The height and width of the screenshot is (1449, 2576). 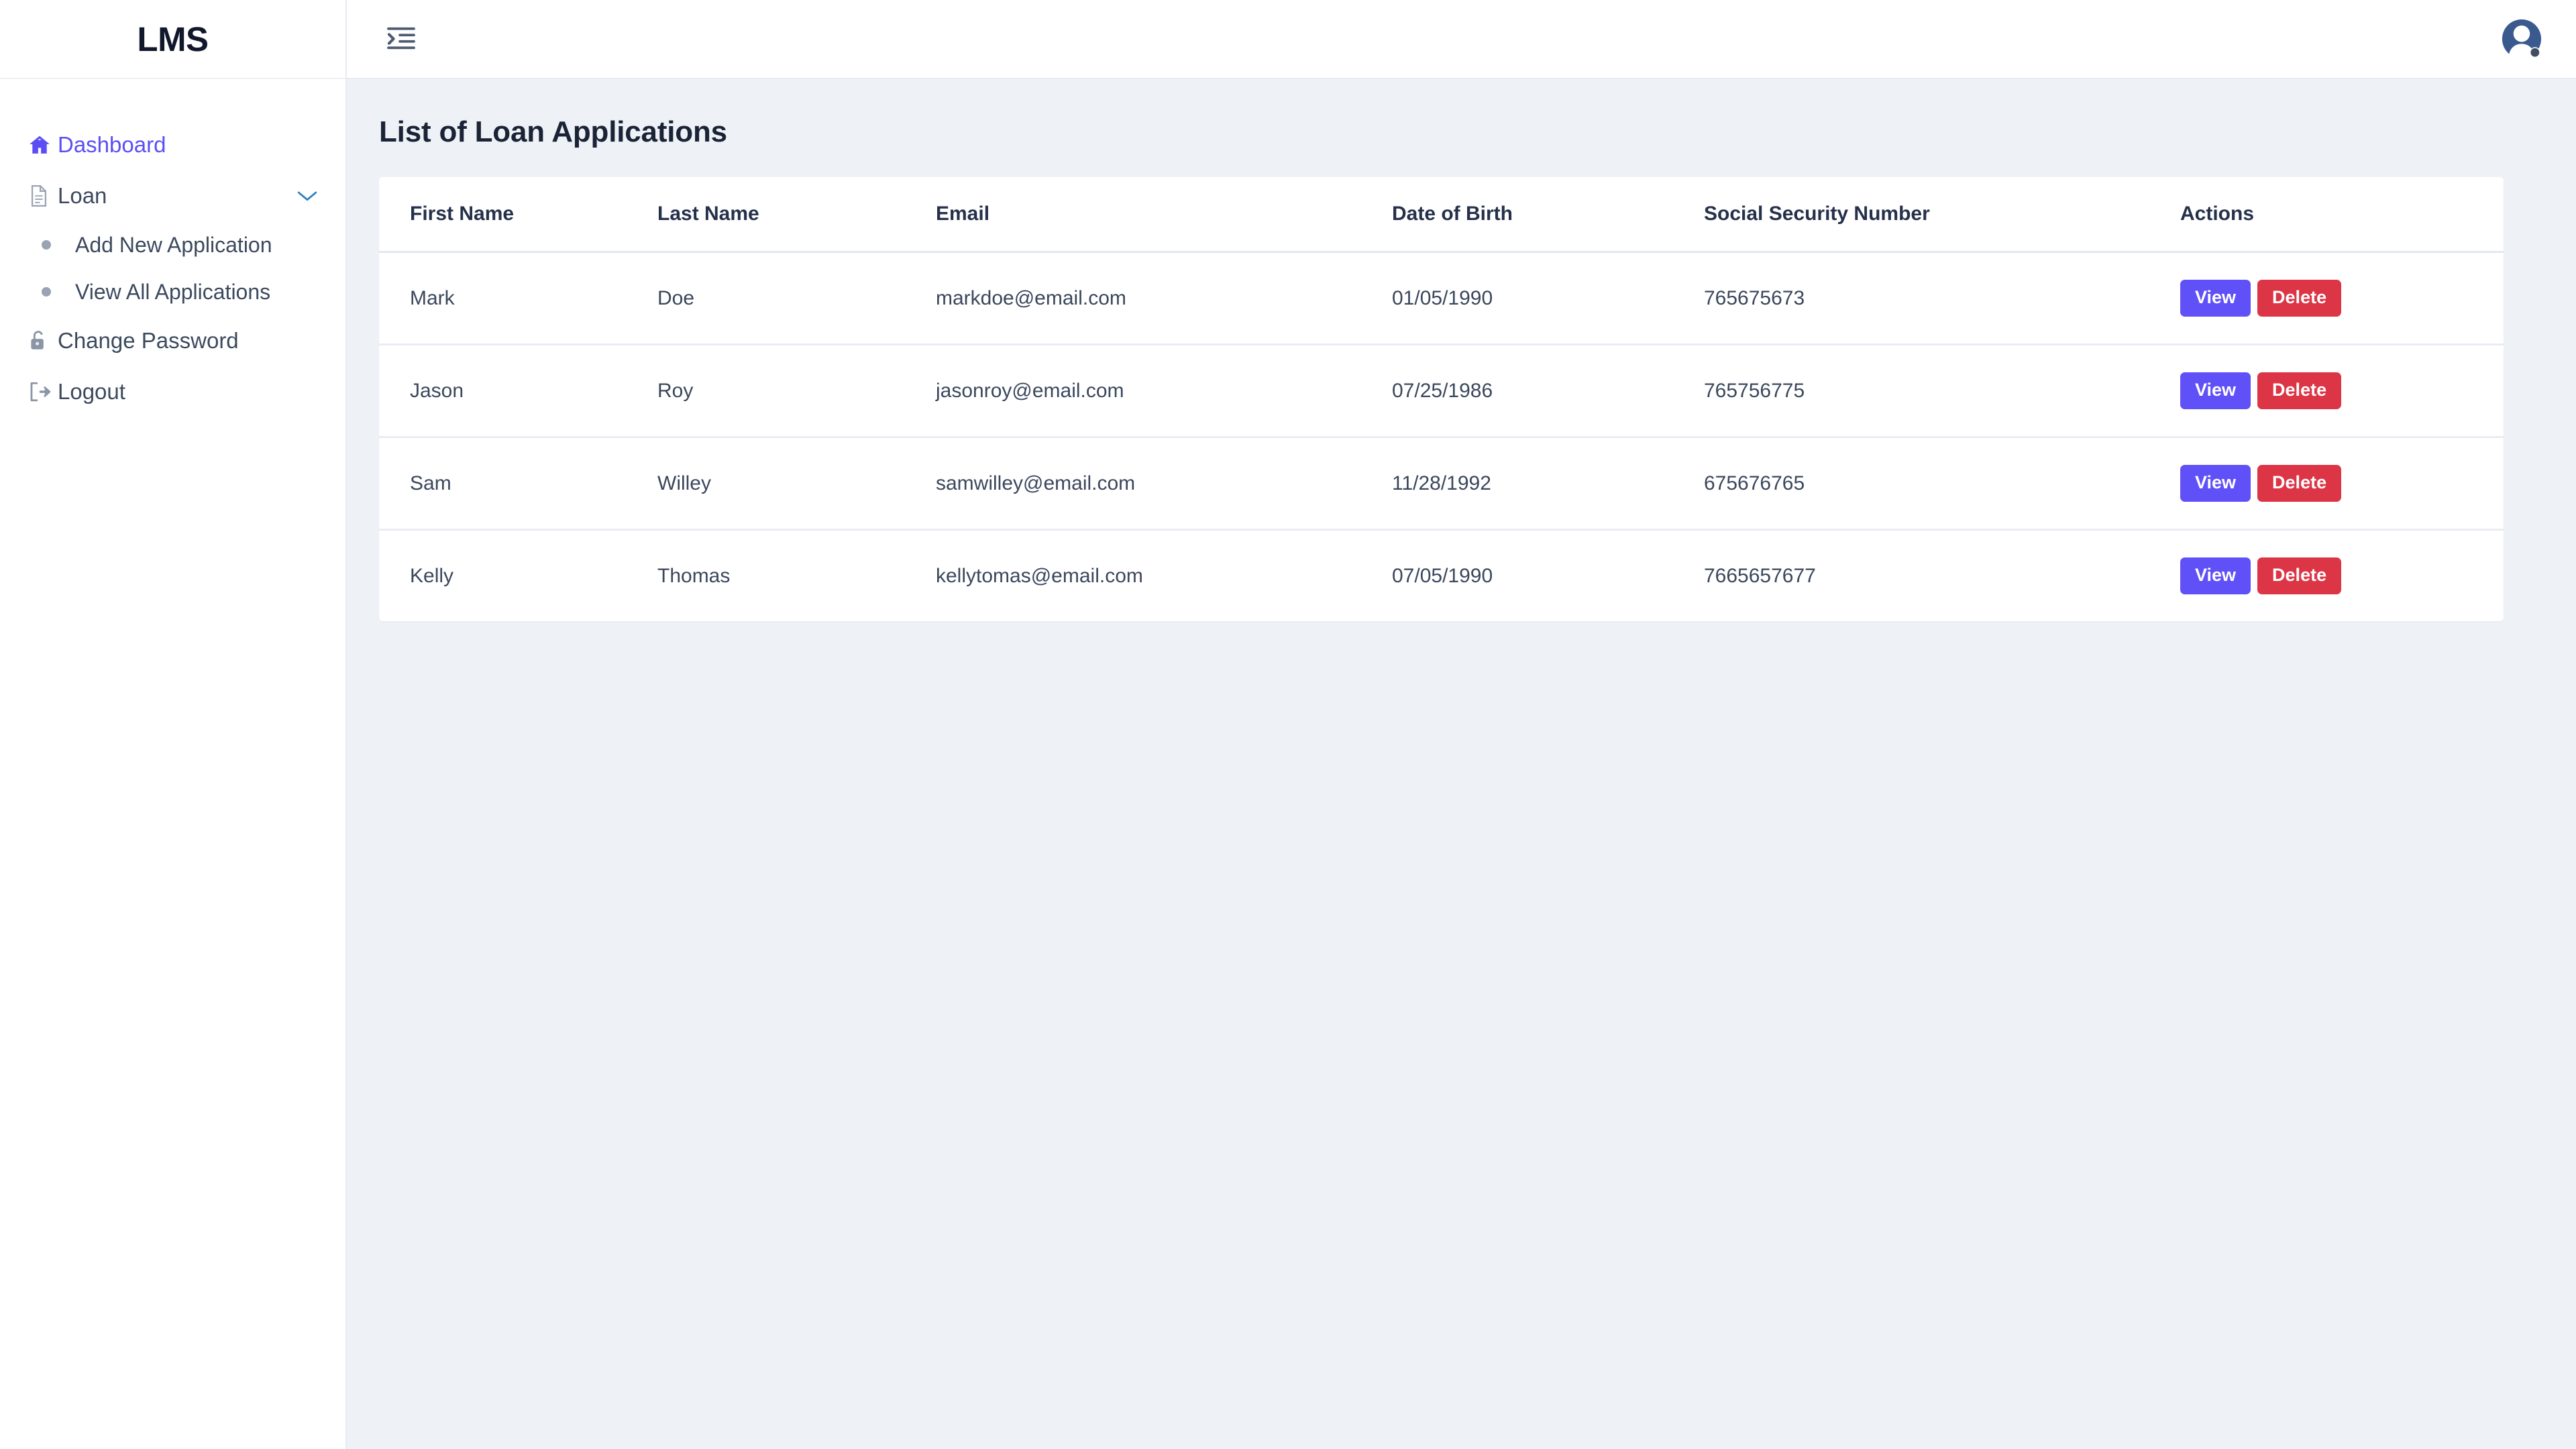 I want to click on cell-last-name: Doe, so click(x=796, y=298).